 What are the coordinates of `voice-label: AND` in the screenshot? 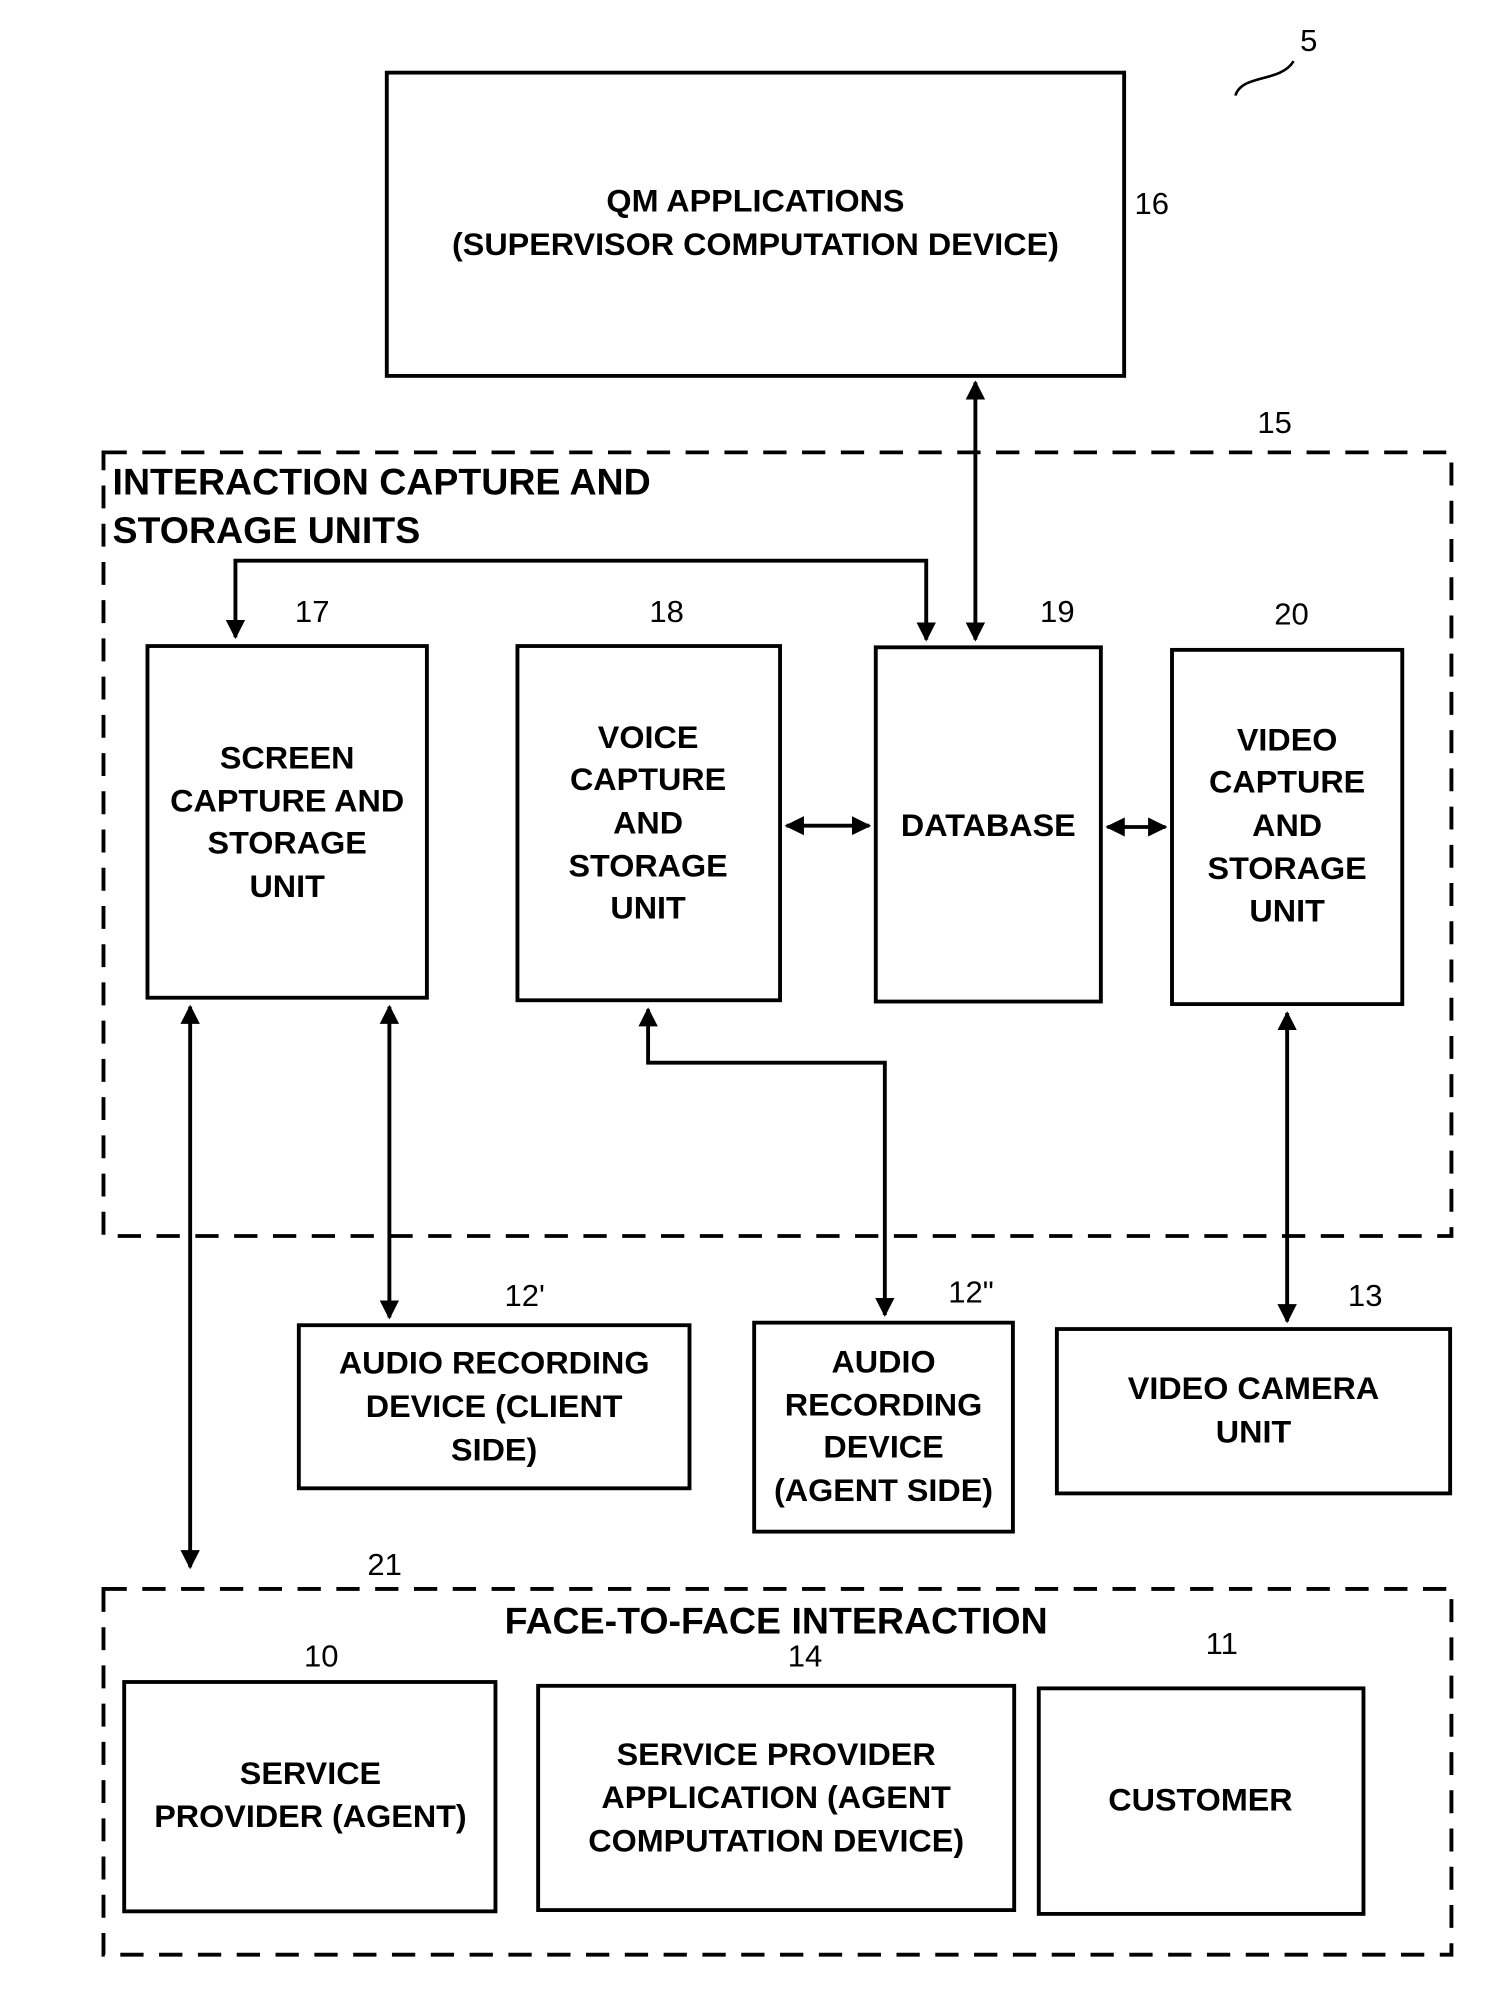 It's located at (648, 823).